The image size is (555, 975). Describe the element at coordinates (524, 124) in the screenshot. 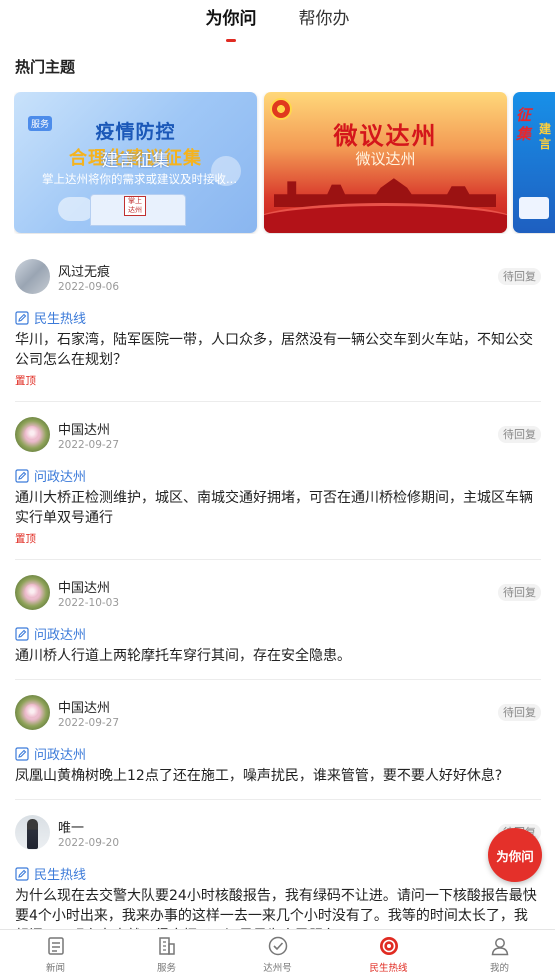

I see `banner-vertical-text: 征集` at that location.